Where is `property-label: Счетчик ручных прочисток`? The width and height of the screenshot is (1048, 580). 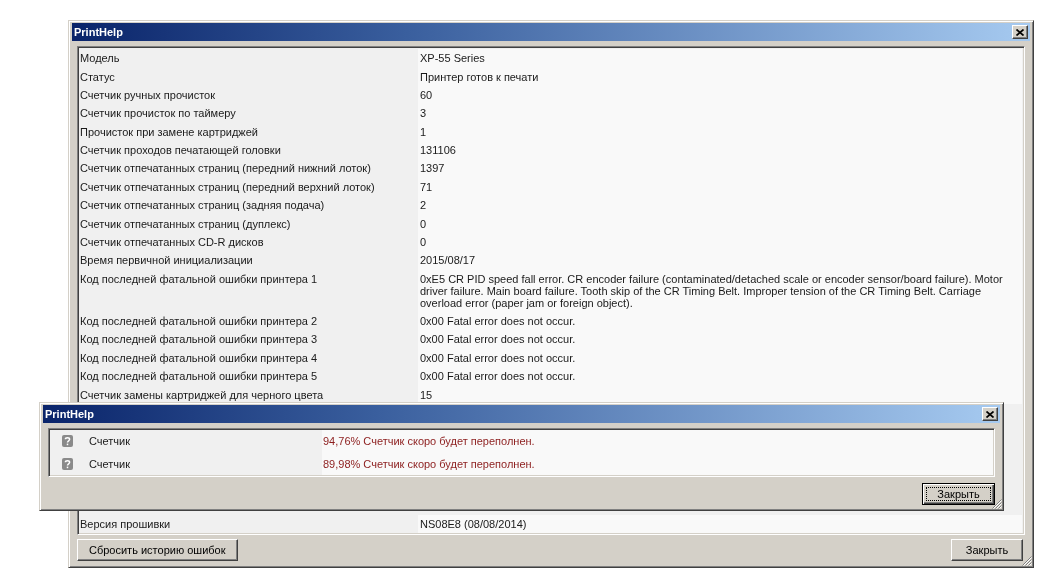
property-label: Счетчик ручных прочисток is located at coordinates (148, 95).